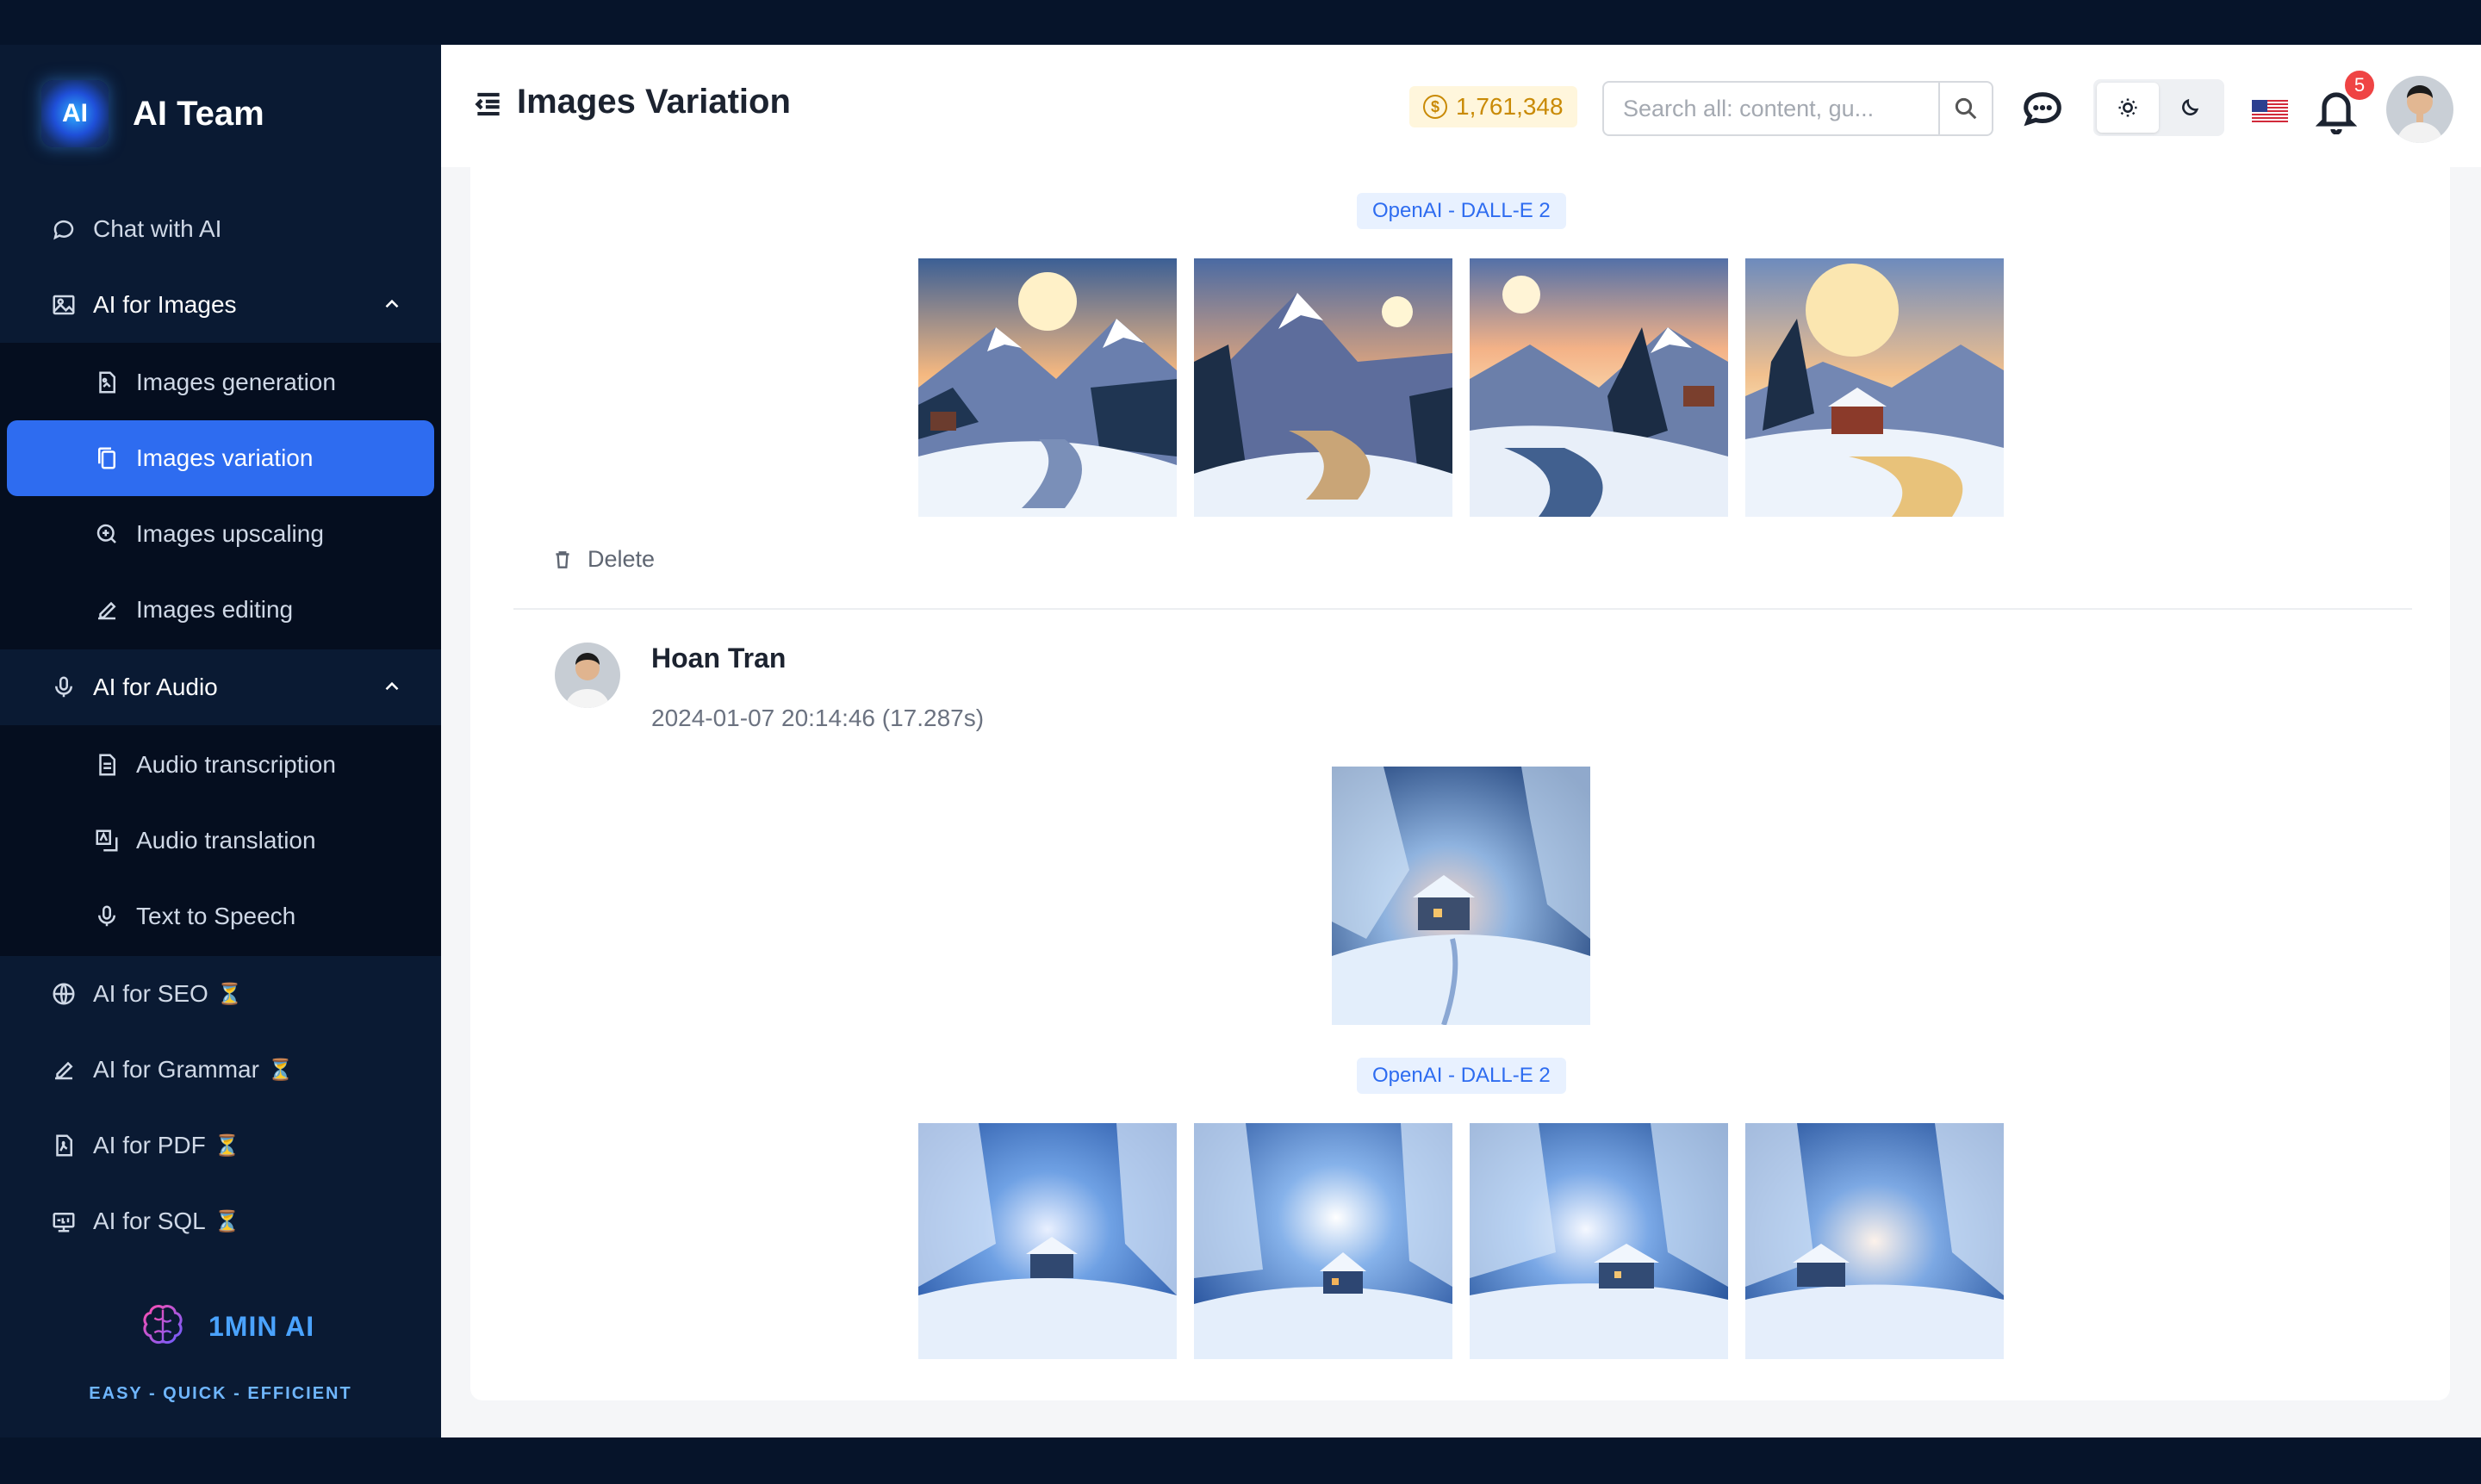  I want to click on moon-icon, so click(2191, 106).